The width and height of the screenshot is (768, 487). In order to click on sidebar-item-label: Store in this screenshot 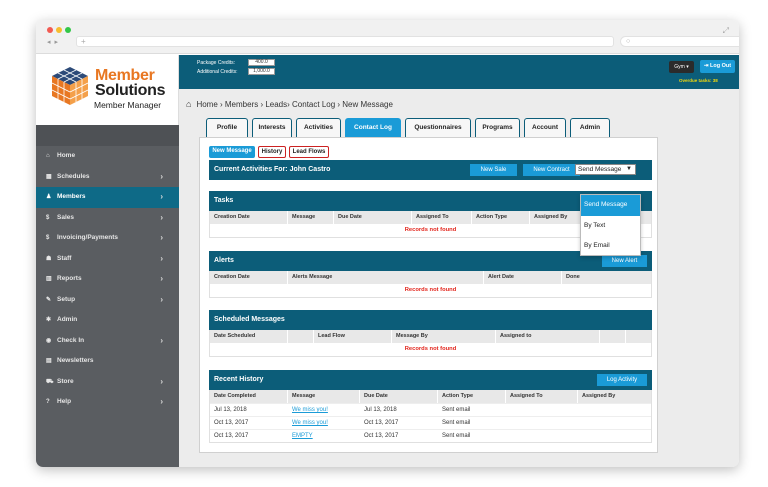, I will do `click(65, 381)`.